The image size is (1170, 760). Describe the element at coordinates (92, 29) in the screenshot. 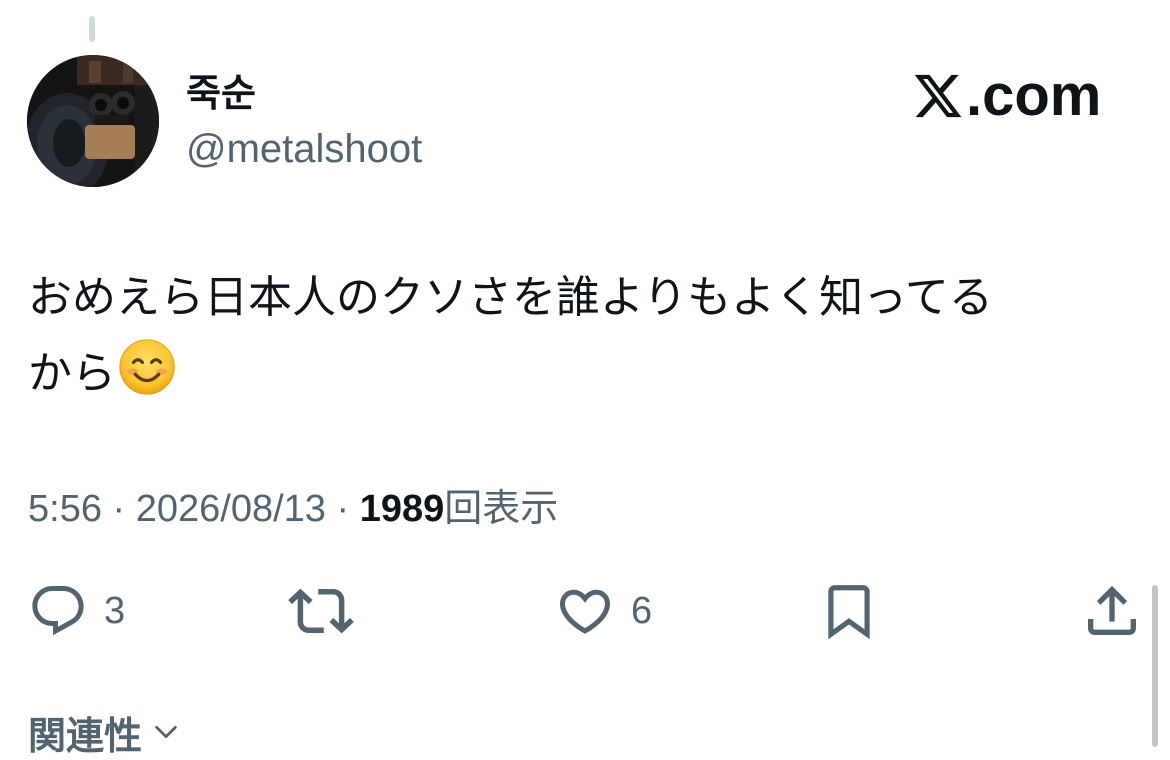

I see `thread-connector-line` at that location.